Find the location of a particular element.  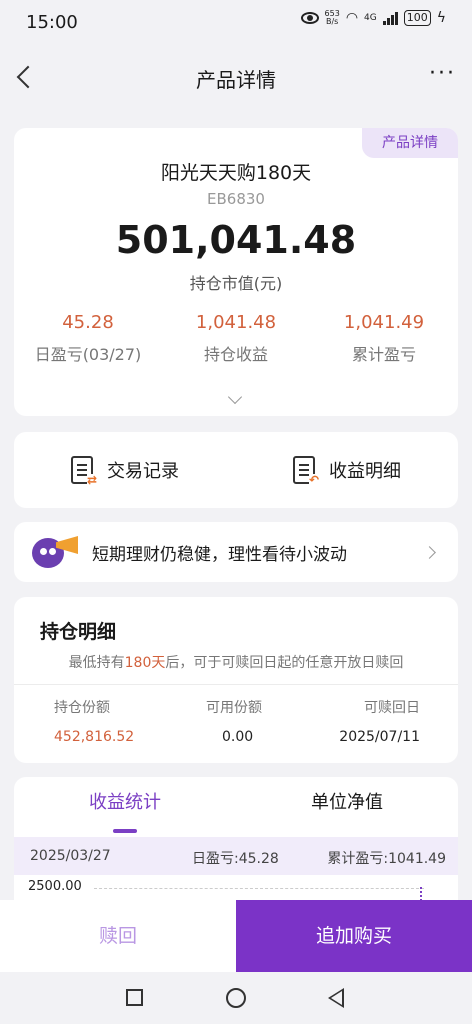

stat-value: 1,041.48 is located at coordinates (236, 322).